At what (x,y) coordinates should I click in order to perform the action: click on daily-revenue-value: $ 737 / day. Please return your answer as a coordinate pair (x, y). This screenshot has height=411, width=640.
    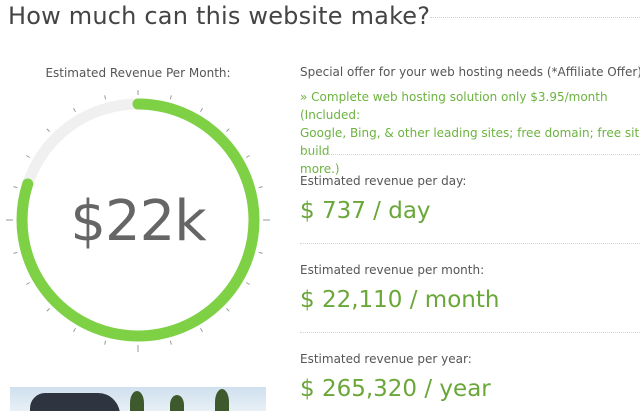
    Looking at the image, I should click on (365, 211).